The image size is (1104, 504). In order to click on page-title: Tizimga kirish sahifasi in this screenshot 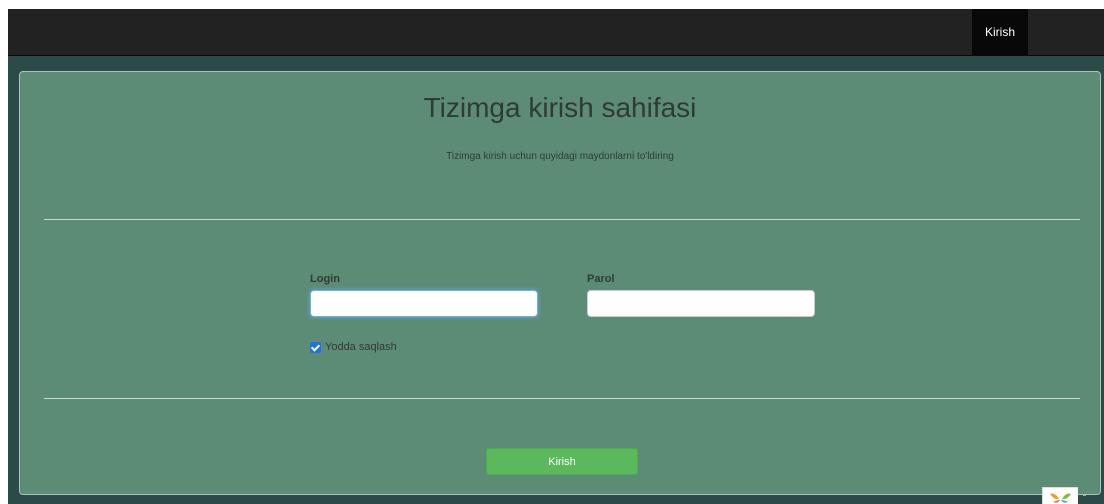, I will do `click(560, 107)`.